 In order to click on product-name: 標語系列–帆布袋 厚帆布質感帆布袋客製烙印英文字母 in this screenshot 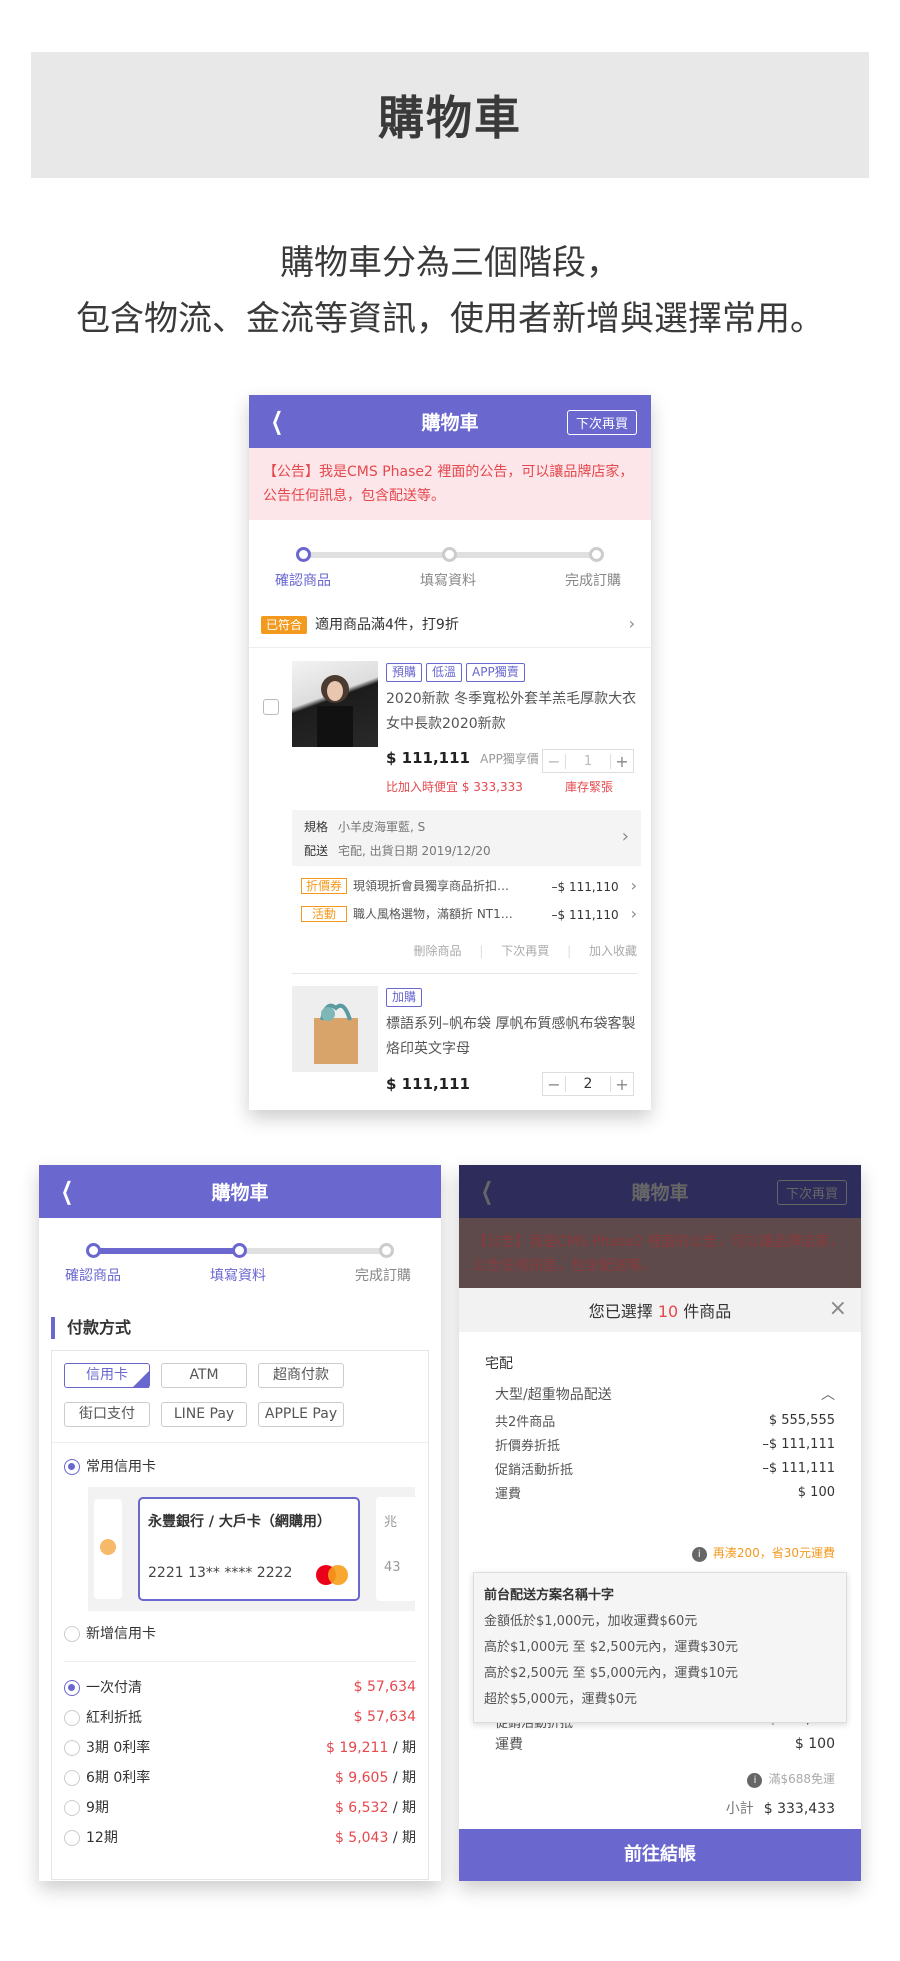, I will do `click(513, 1037)`.